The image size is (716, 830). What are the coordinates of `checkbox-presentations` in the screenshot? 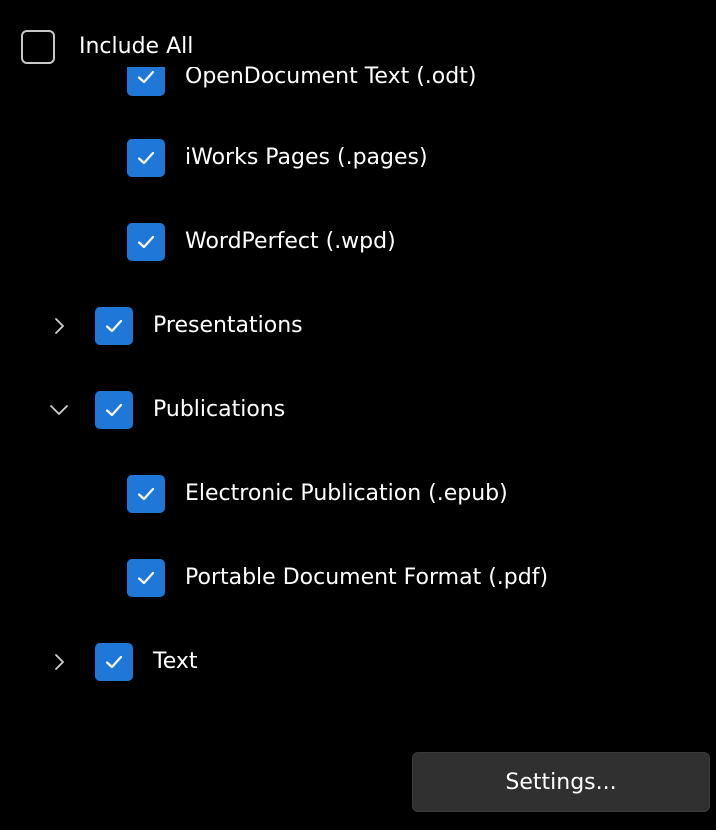 It's located at (114, 326).